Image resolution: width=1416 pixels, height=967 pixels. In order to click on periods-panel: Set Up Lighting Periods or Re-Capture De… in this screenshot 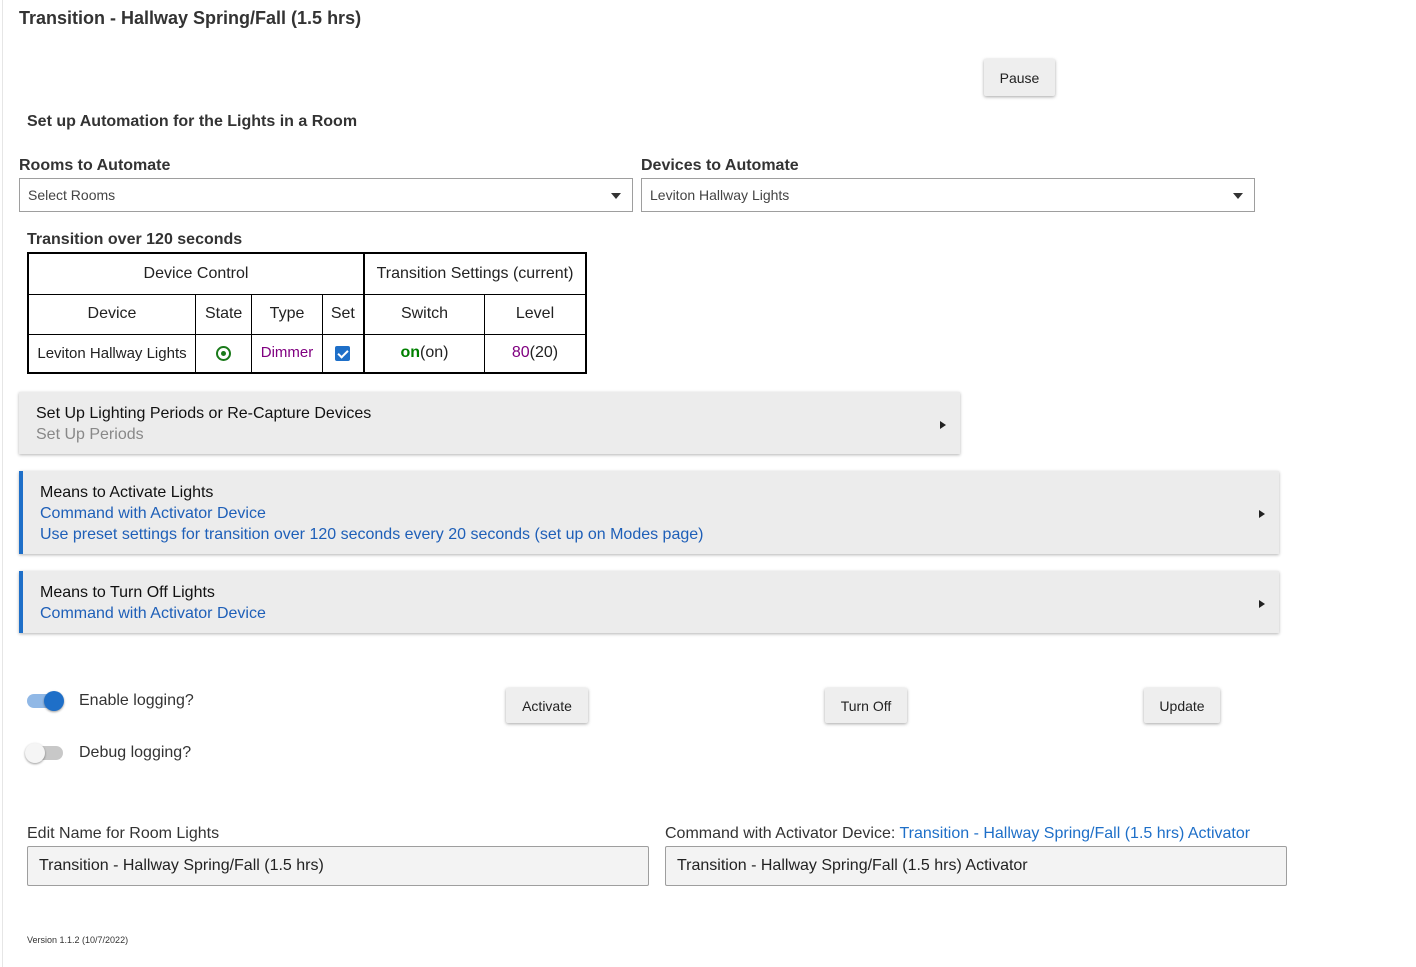, I will do `click(489, 423)`.